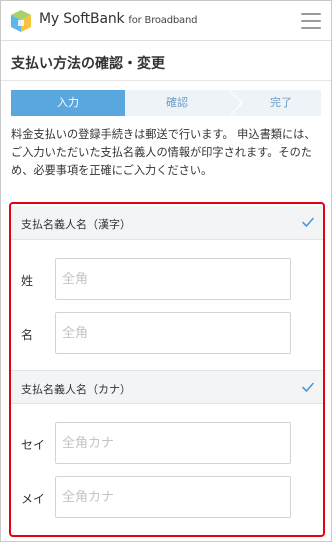  What do you see at coordinates (173, 497) in the screenshot?
I see `first-name-kana-input` at bounding box center [173, 497].